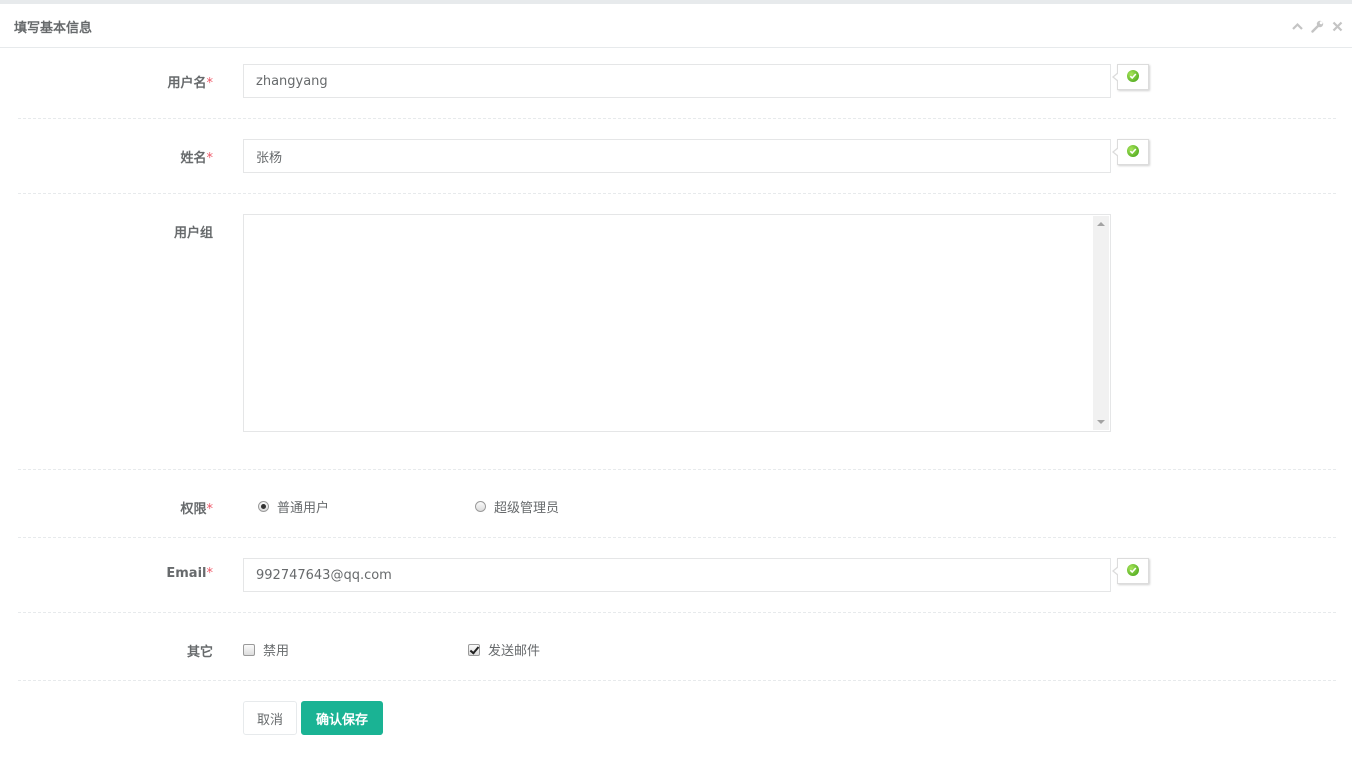  Describe the element at coordinates (1297, 24) in the screenshot. I see `collapse-icon` at that location.